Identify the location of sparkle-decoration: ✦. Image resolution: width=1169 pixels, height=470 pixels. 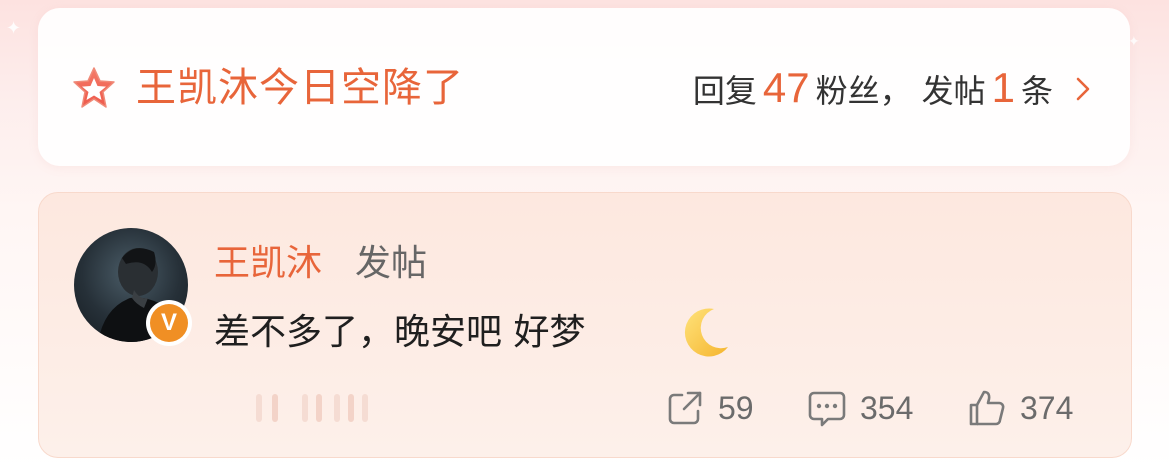
(14, 28).